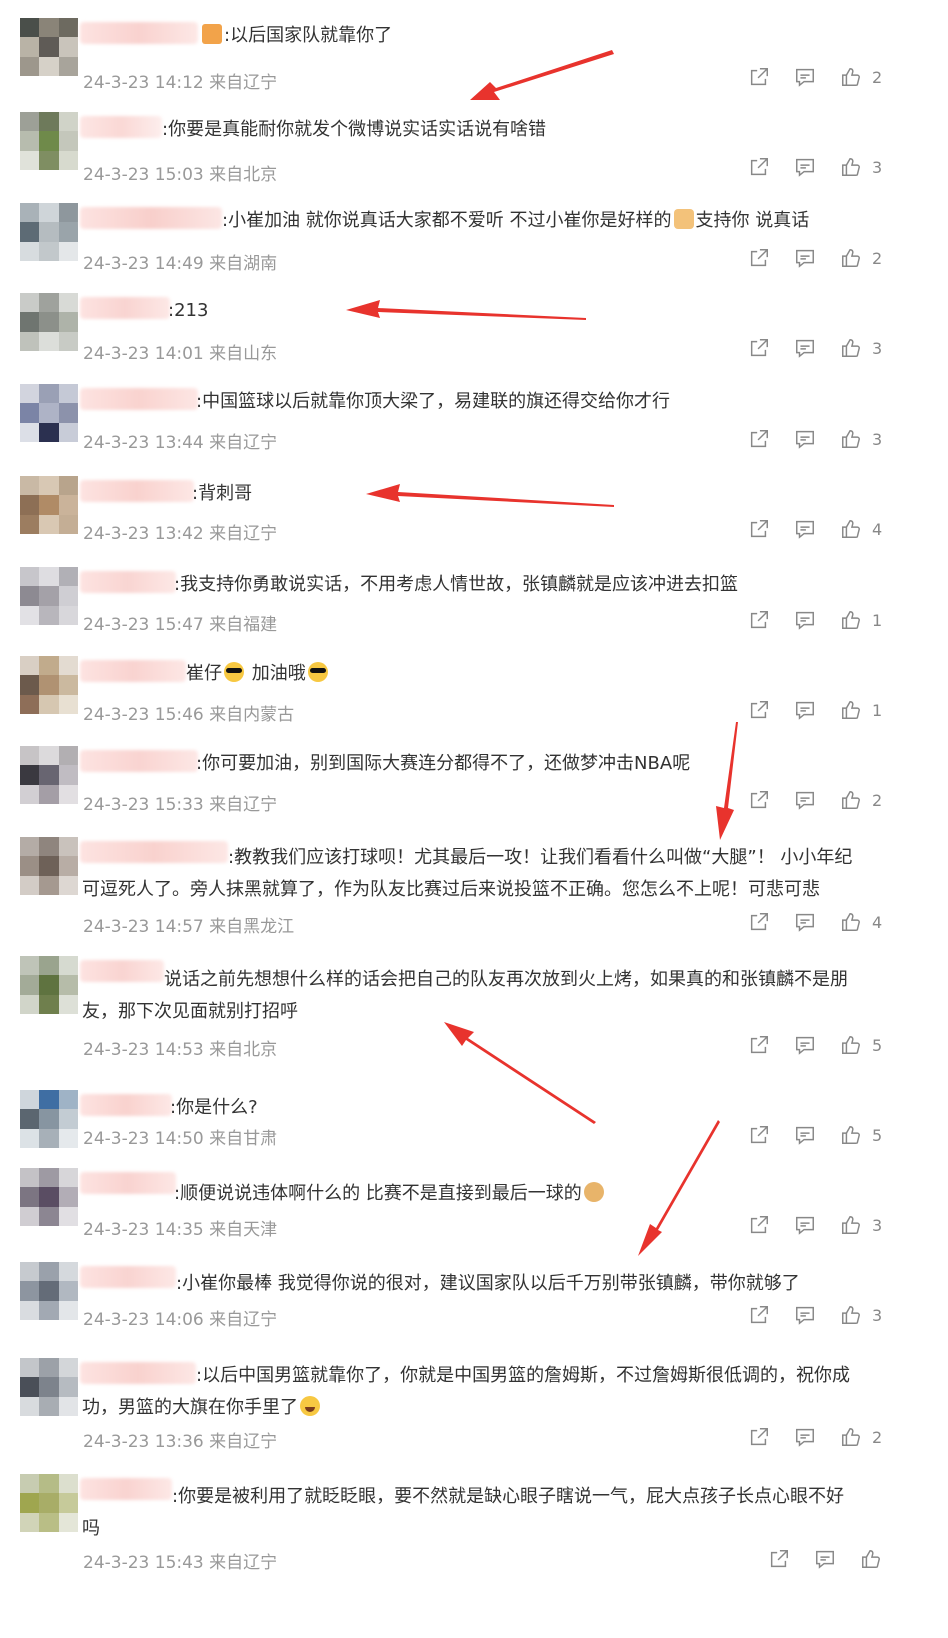 The height and width of the screenshot is (1638, 948). I want to click on comment-meta: 24-3-23 14:50 来自甘肃, so click(180, 1136).